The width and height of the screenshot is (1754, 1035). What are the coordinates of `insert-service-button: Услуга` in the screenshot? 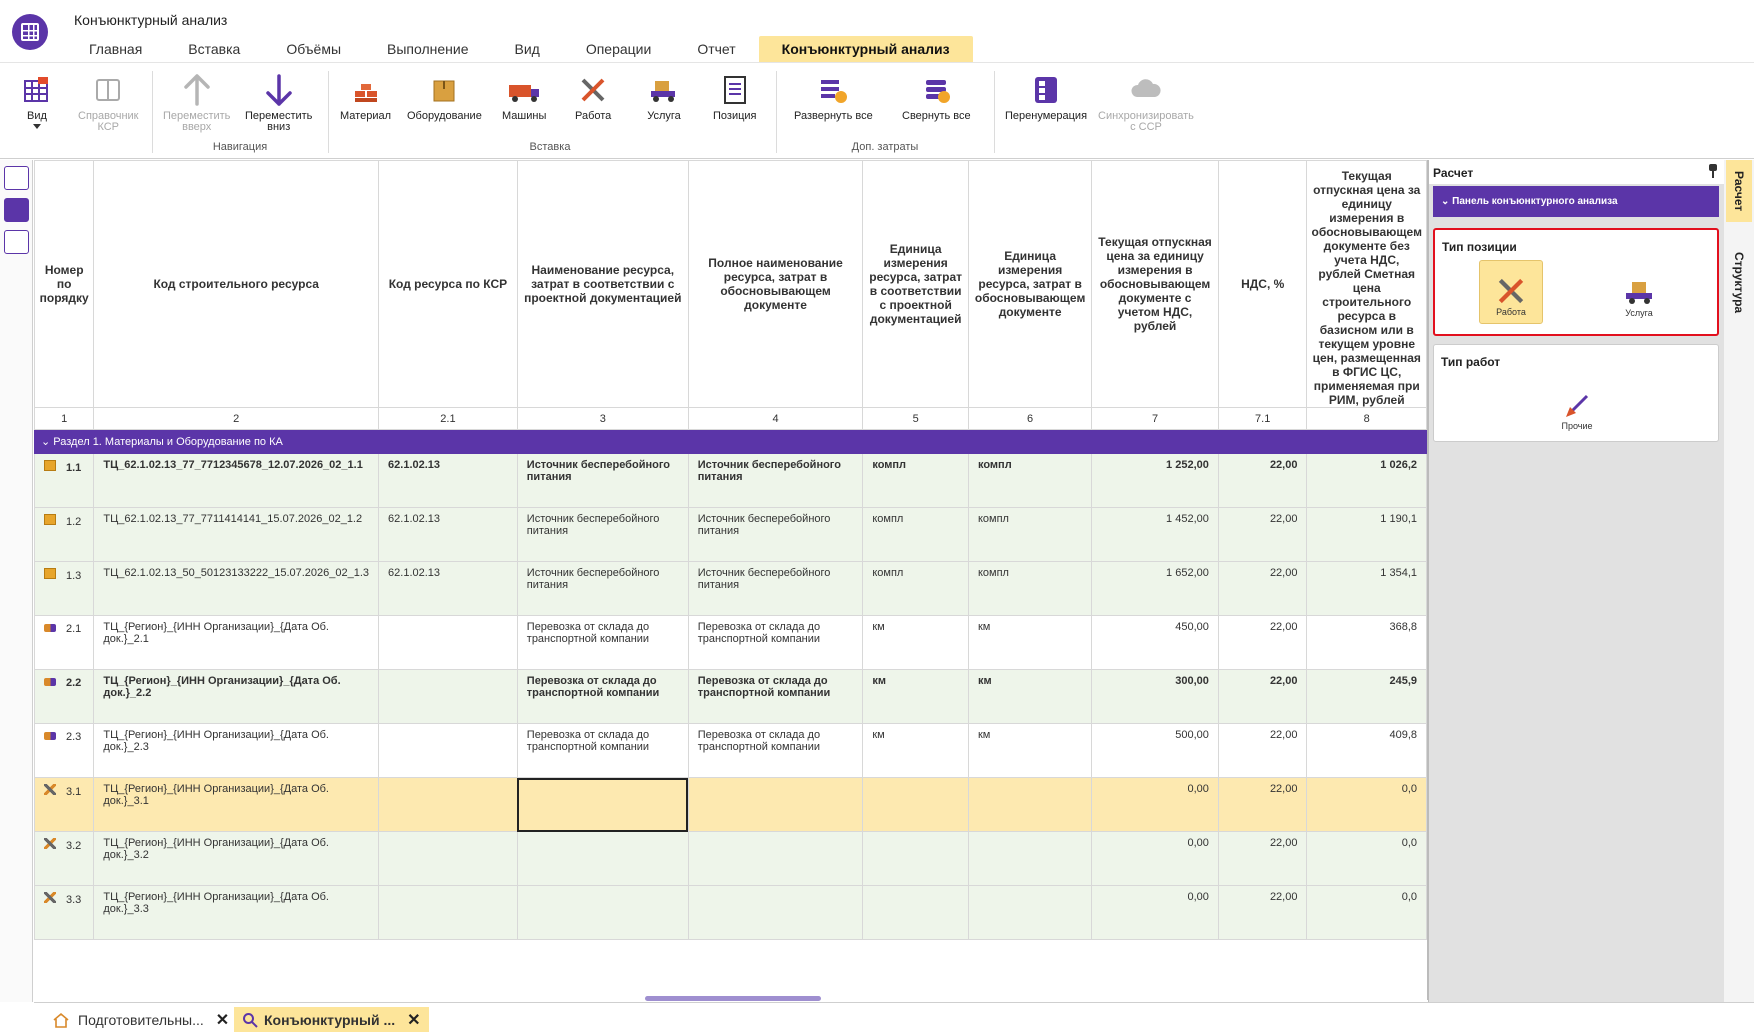 It's located at (664, 97).